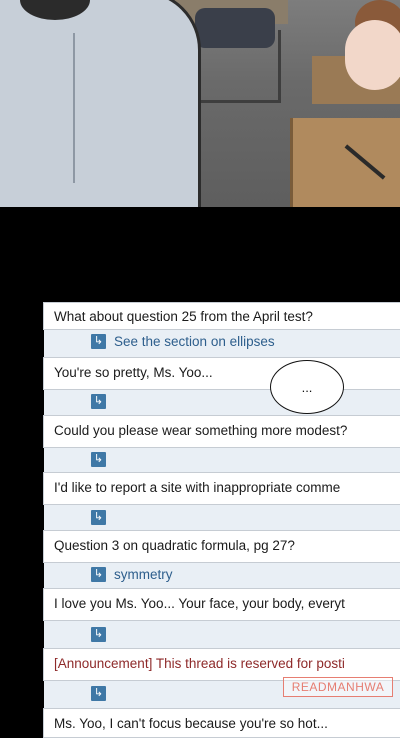 This screenshot has height=738, width=400. What do you see at coordinates (235, 28) in the screenshot?
I see `sleeping-student` at bounding box center [235, 28].